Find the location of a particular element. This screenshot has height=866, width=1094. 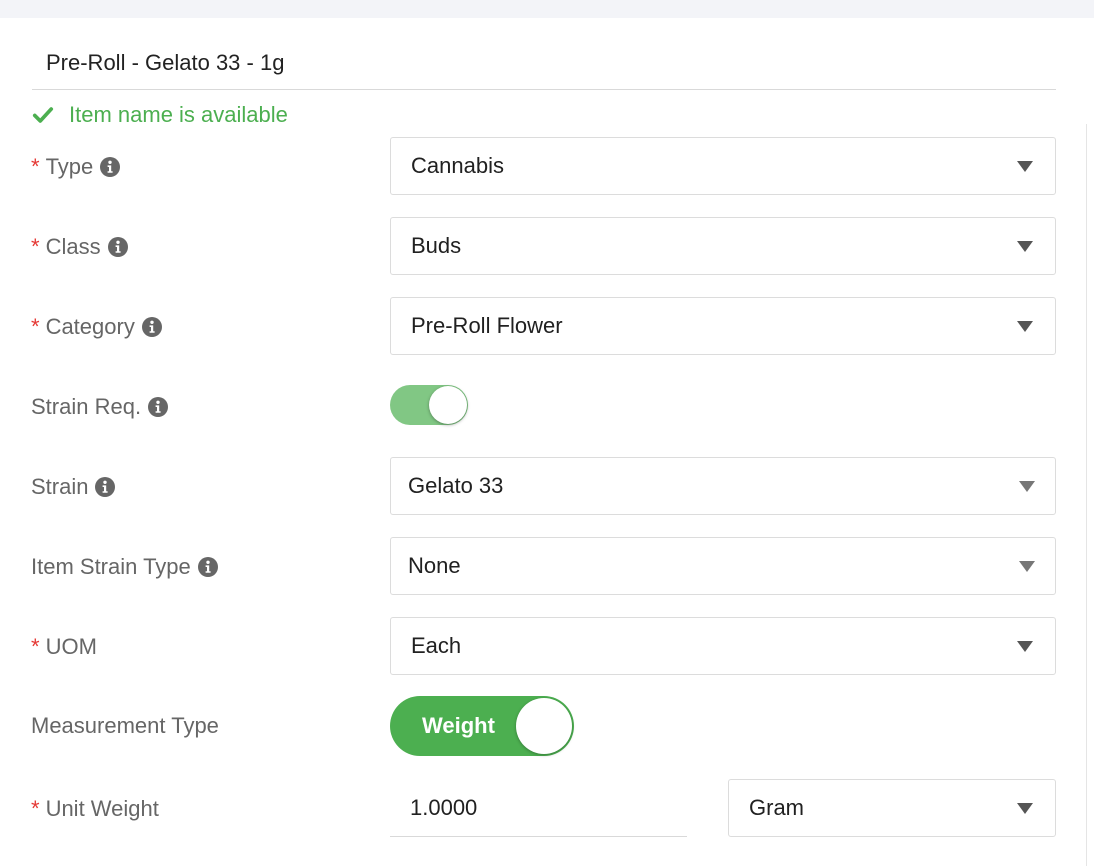

measurement-type-label: Measurement Type is located at coordinates (125, 726).